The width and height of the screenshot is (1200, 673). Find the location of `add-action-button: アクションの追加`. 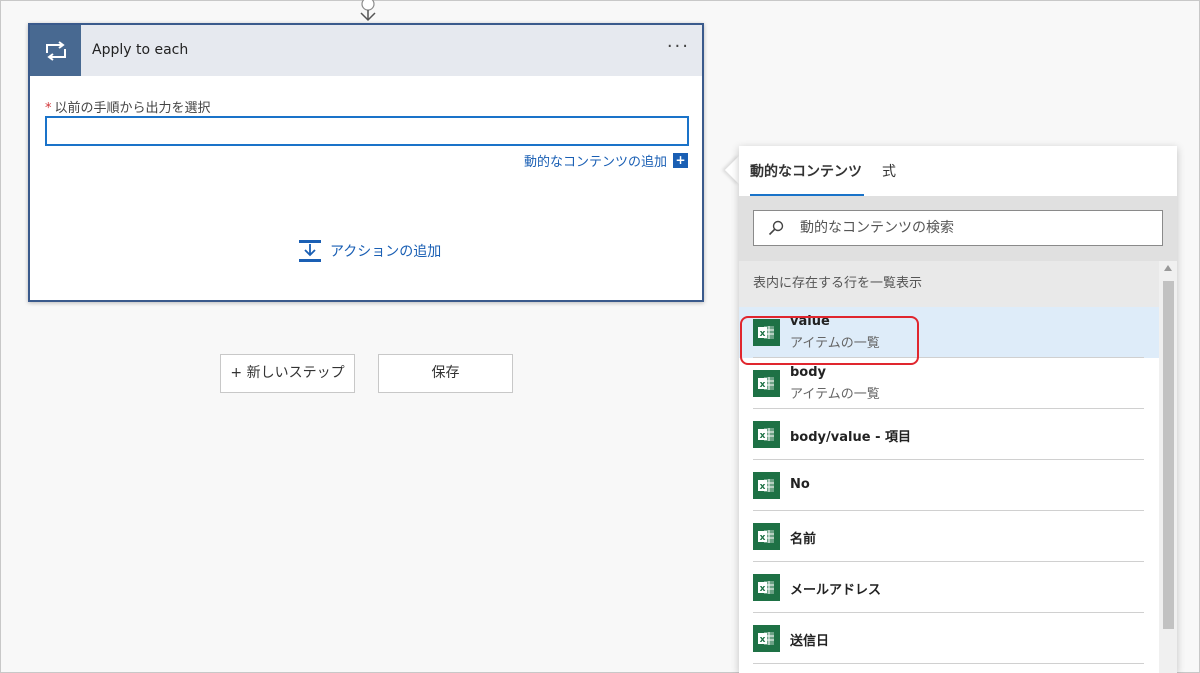

add-action-button: アクションの追加 is located at coordinates (369, 251).